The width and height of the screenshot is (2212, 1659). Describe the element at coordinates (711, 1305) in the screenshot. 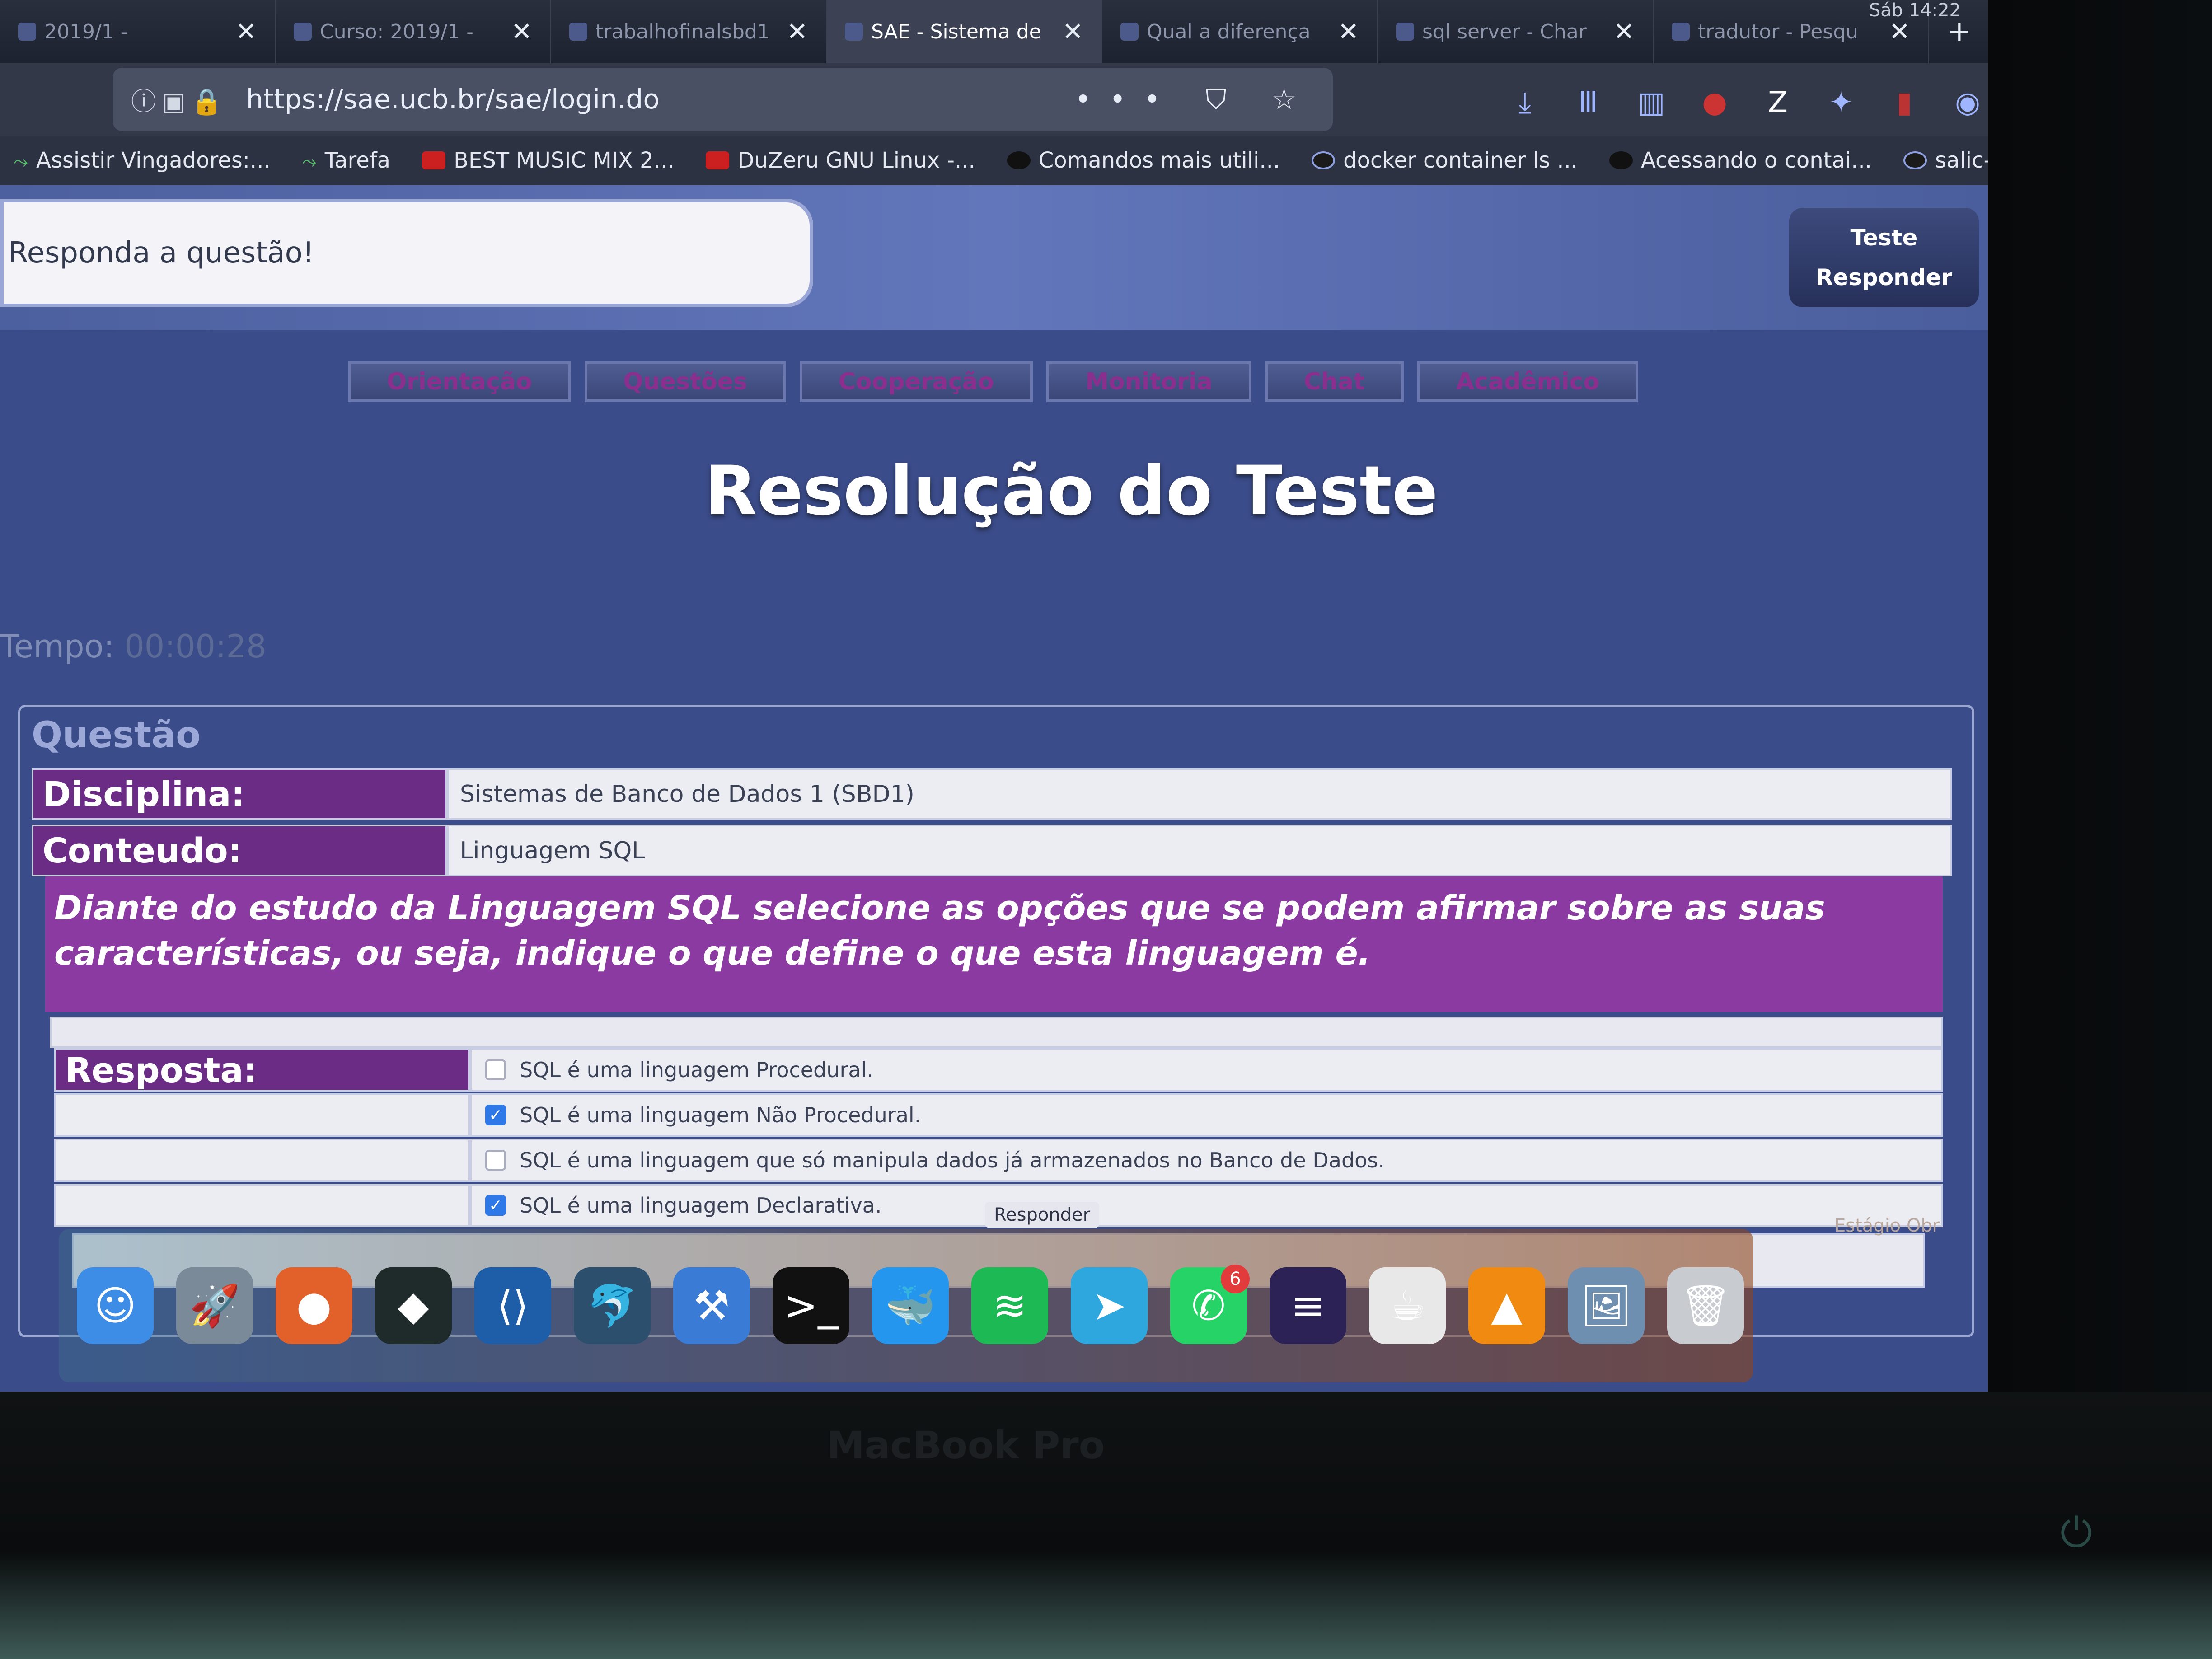

I see `xcode-icon: ⚒` at that location.